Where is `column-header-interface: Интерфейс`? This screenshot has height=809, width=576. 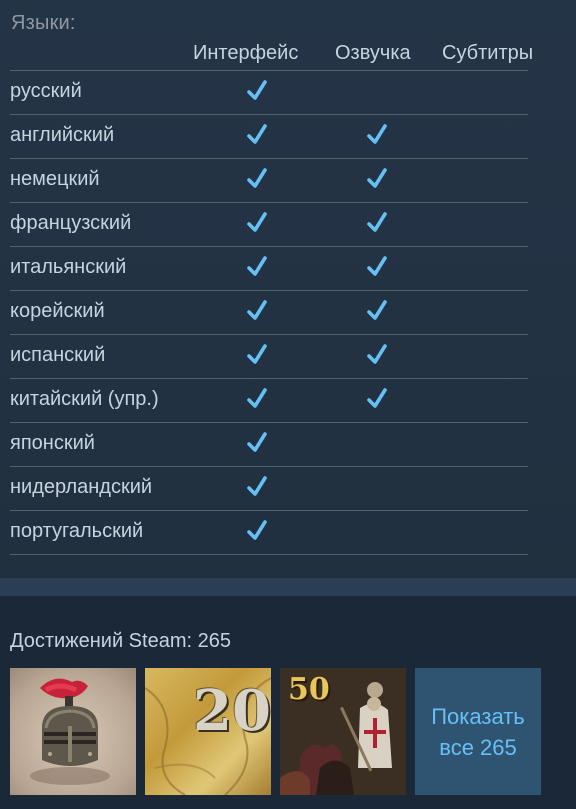
column-header-interface: Интерфейс is located at coordinates (246, 53).